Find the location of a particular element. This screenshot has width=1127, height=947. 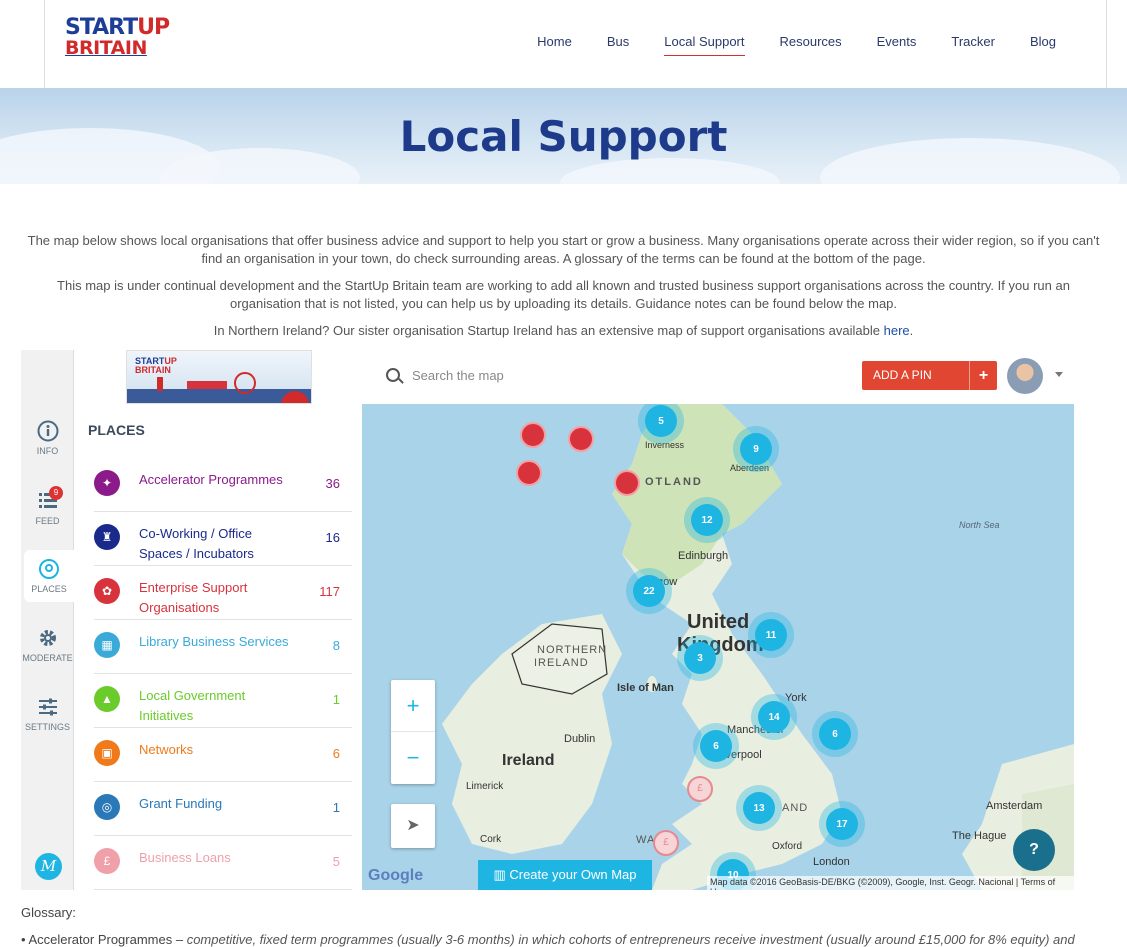

cluster-count: 5 is located at coordinates (661, 421).